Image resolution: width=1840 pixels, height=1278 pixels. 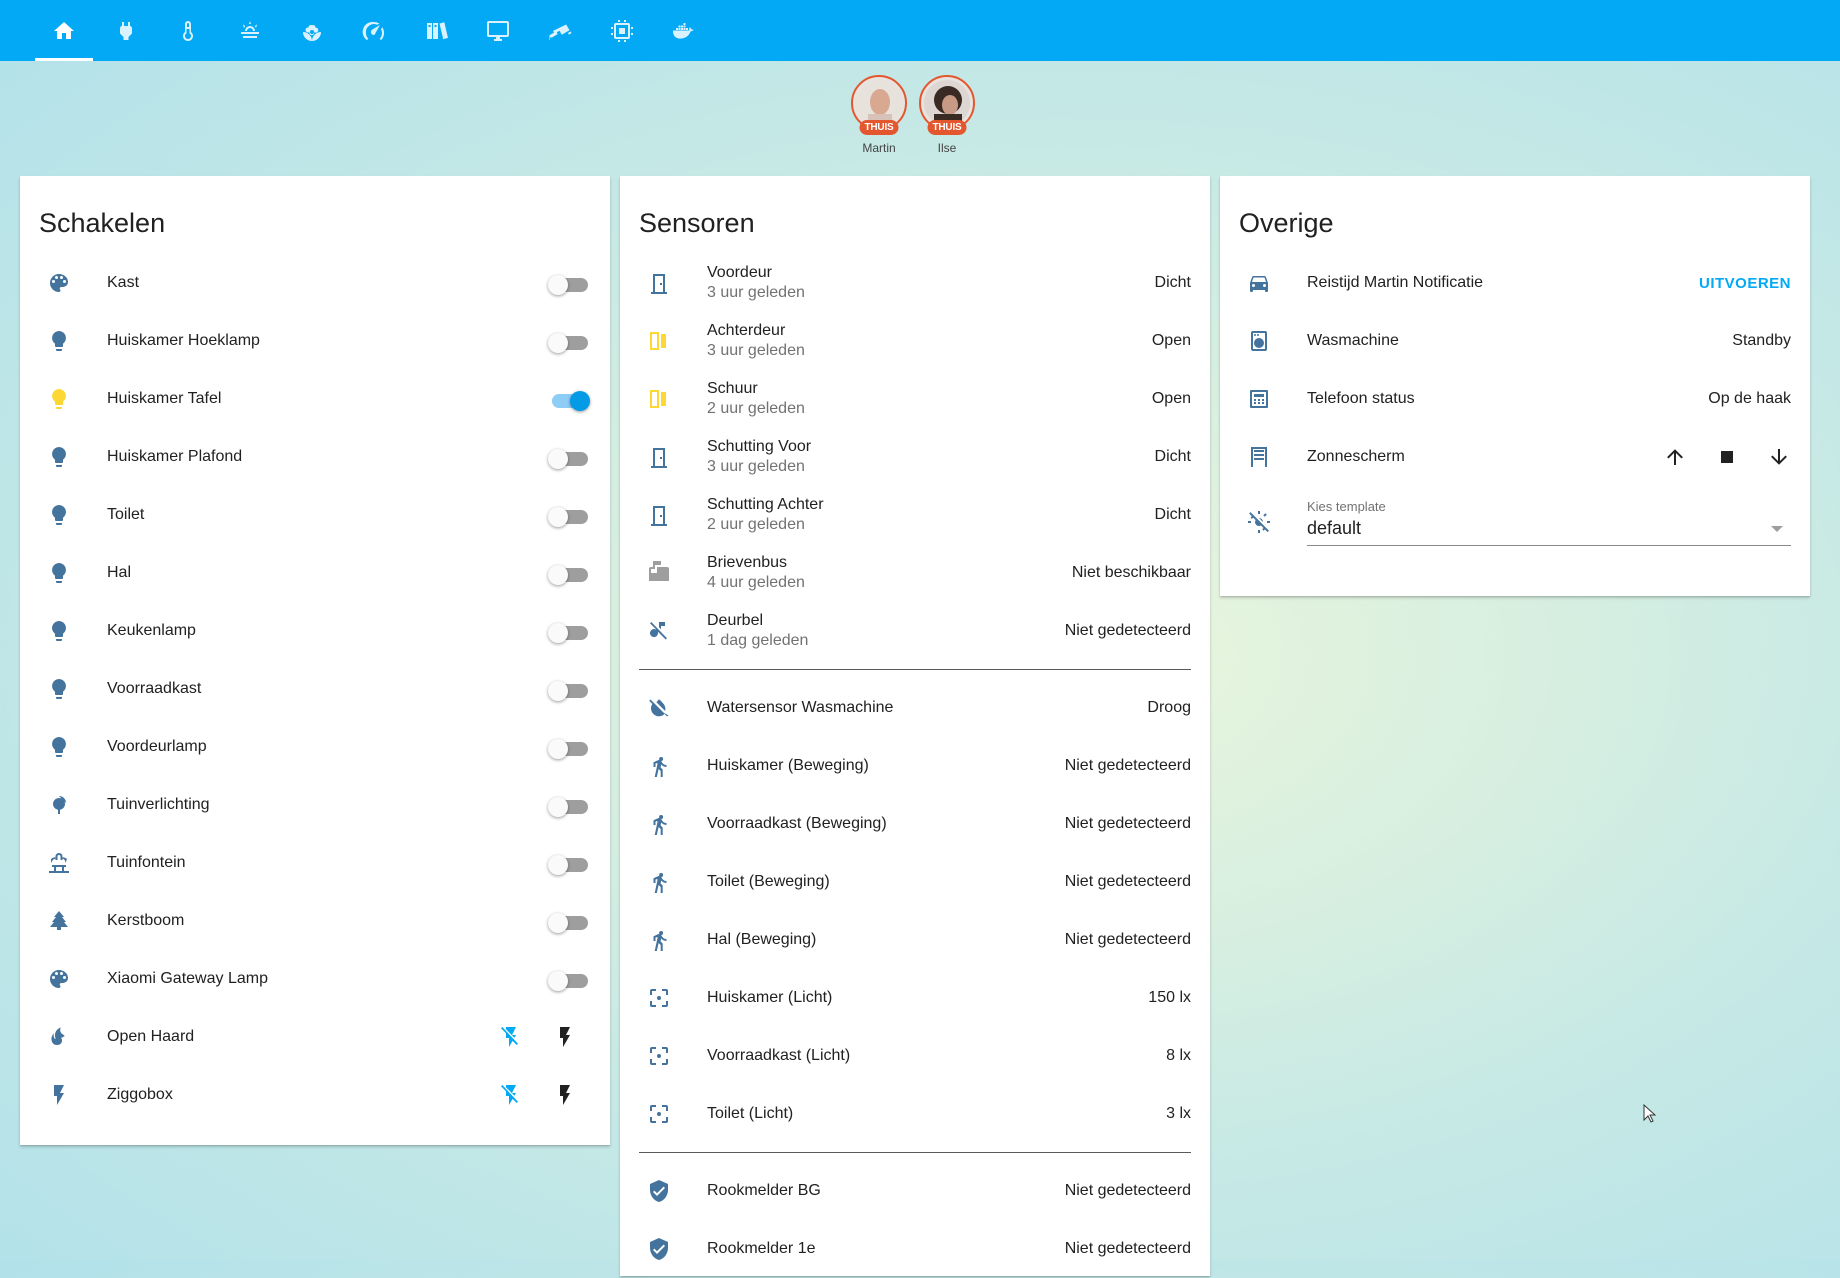 I want to click on entity-state: 3 lx, so click(x=1178, y=1113).